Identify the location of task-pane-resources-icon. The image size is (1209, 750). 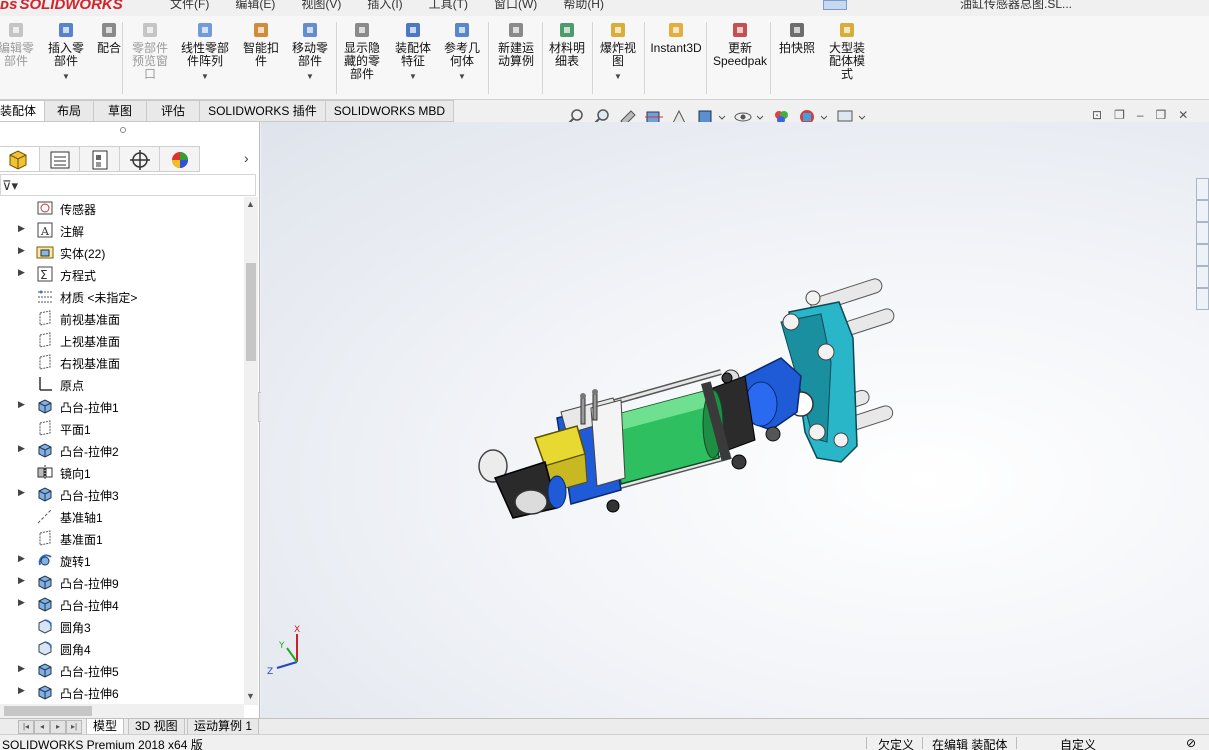
(1202, 189).